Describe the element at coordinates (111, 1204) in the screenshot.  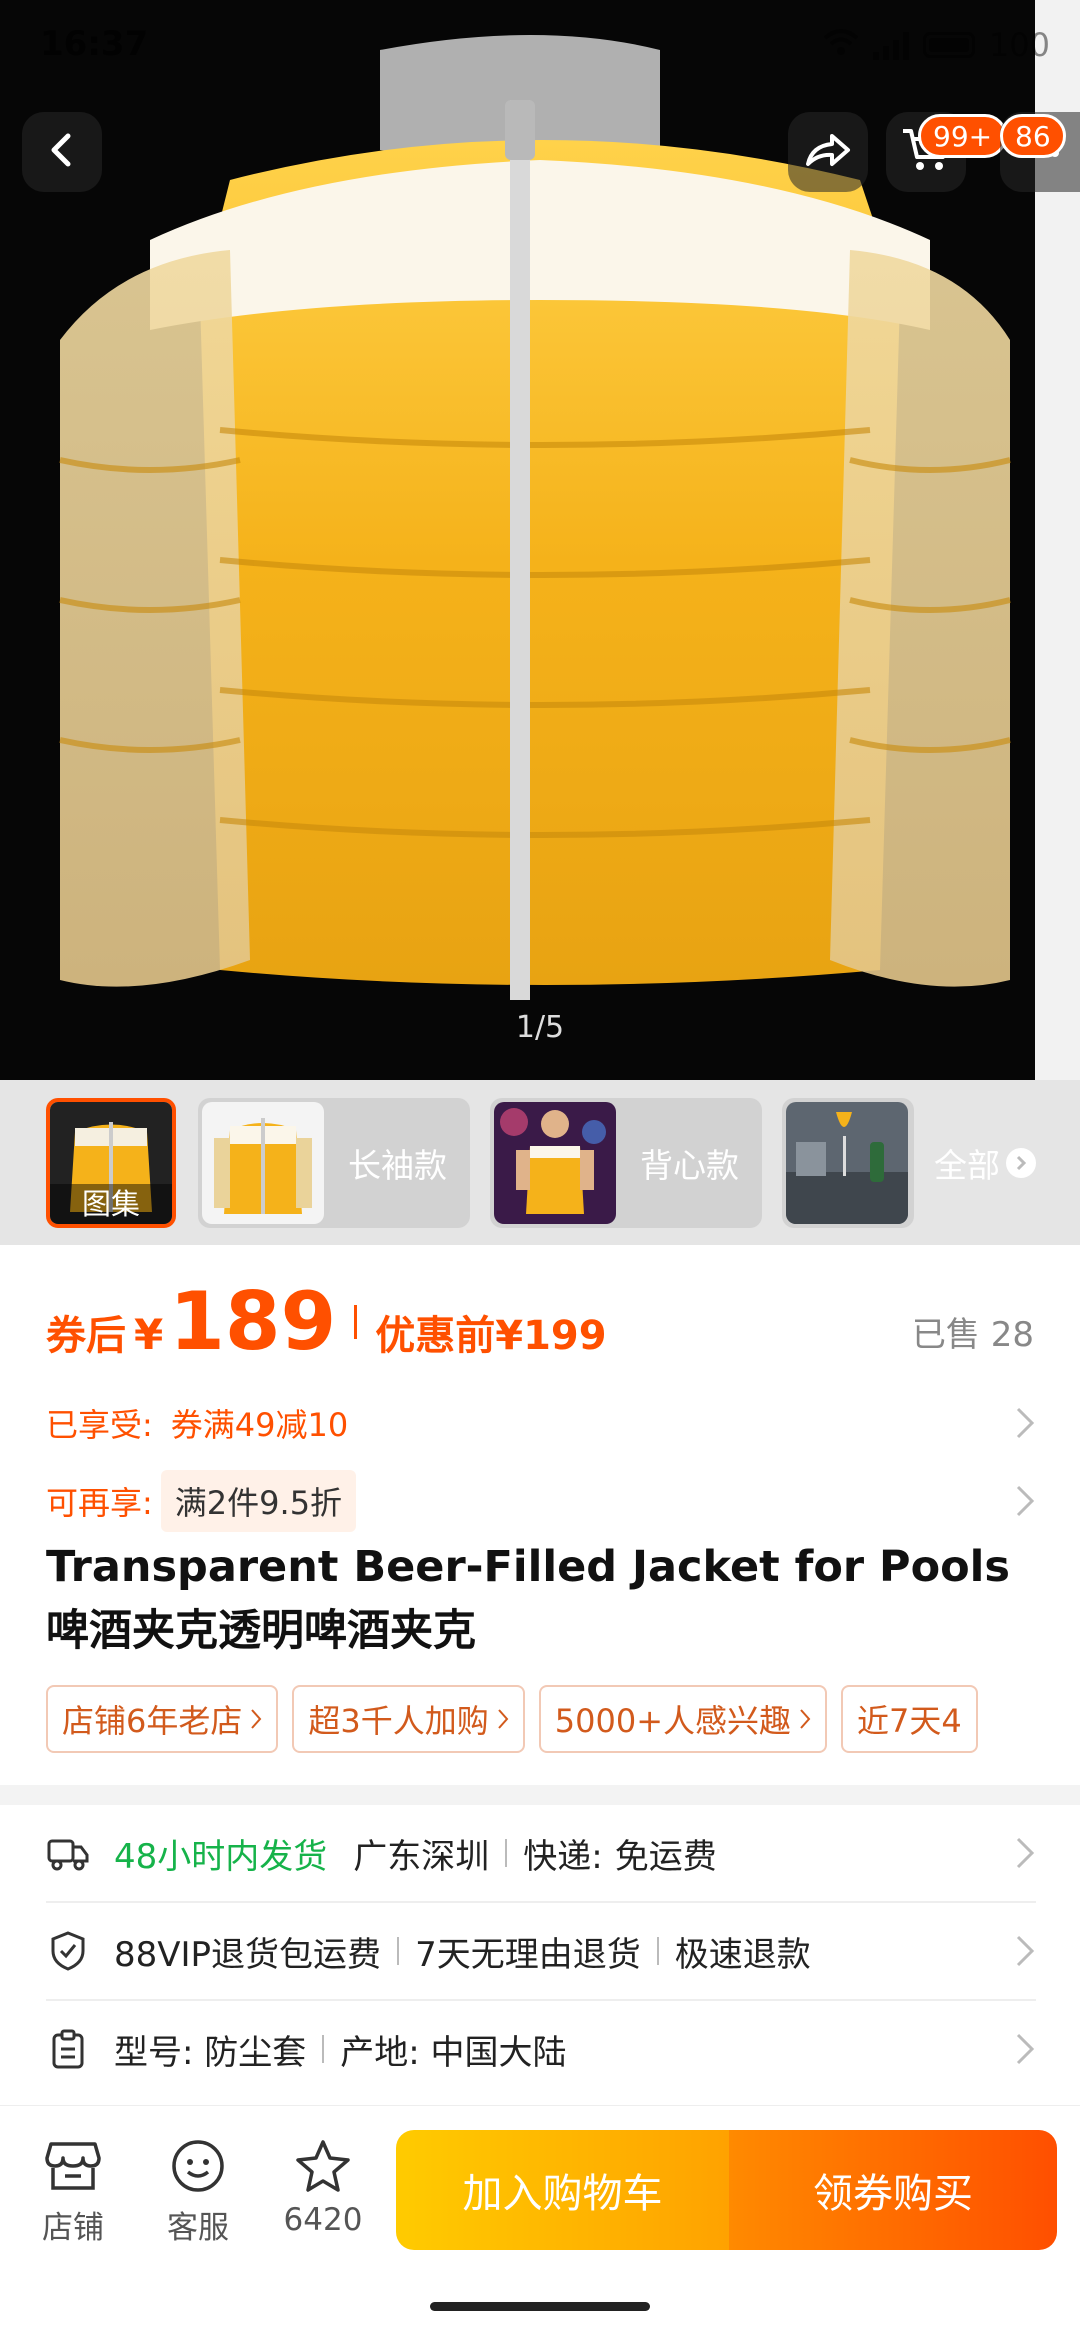
I see `gallery-label: 图集` at that location.